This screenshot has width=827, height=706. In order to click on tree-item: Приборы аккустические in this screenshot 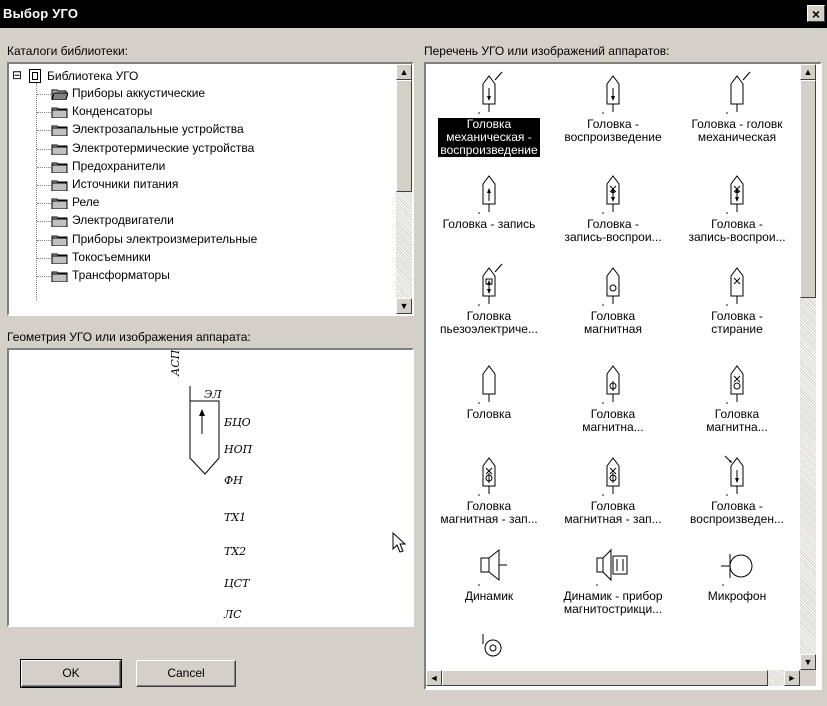, I will do `click(189, 94)`.